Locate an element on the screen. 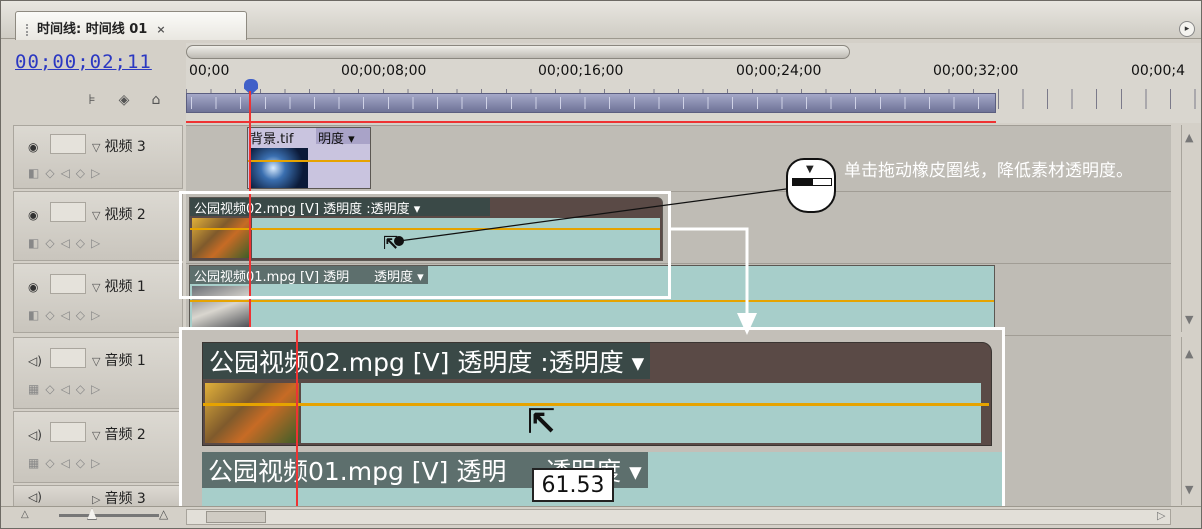  mouse-icon: ▼ is located at coordinates (811, 185).